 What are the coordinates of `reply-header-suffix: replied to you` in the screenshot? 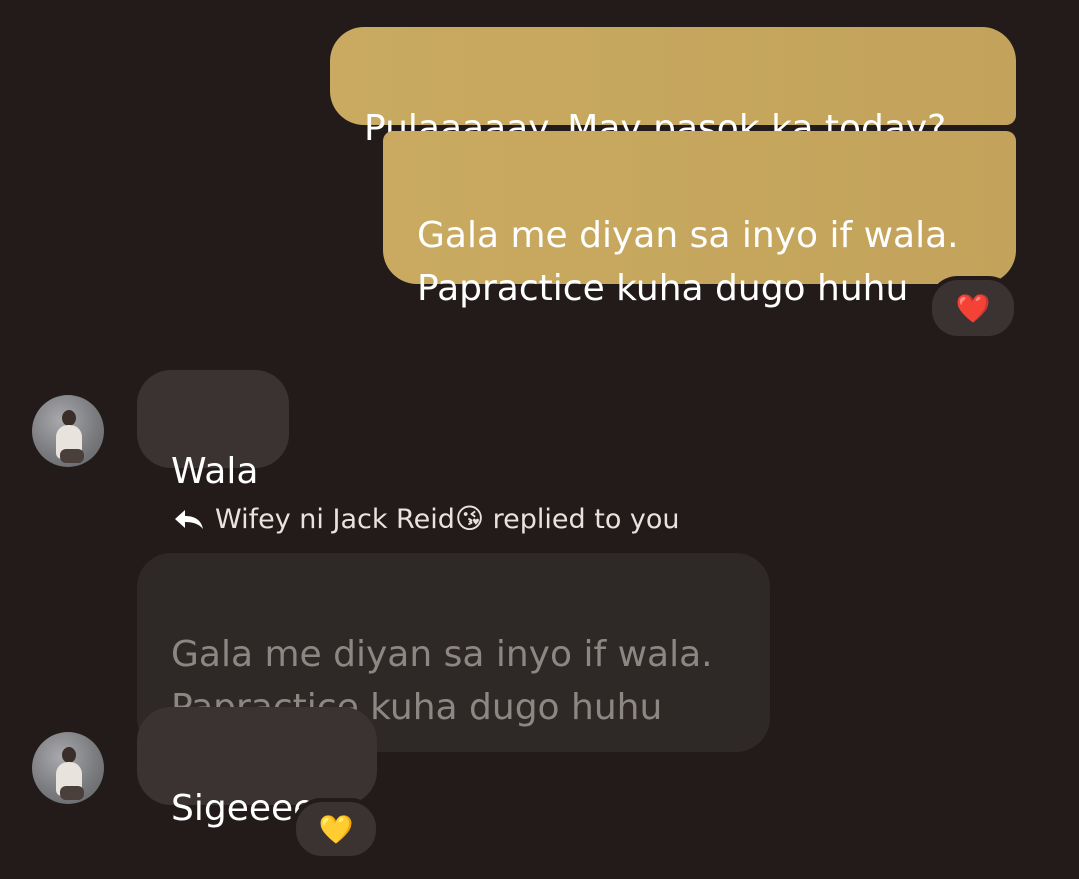 It's located at (586, 519).